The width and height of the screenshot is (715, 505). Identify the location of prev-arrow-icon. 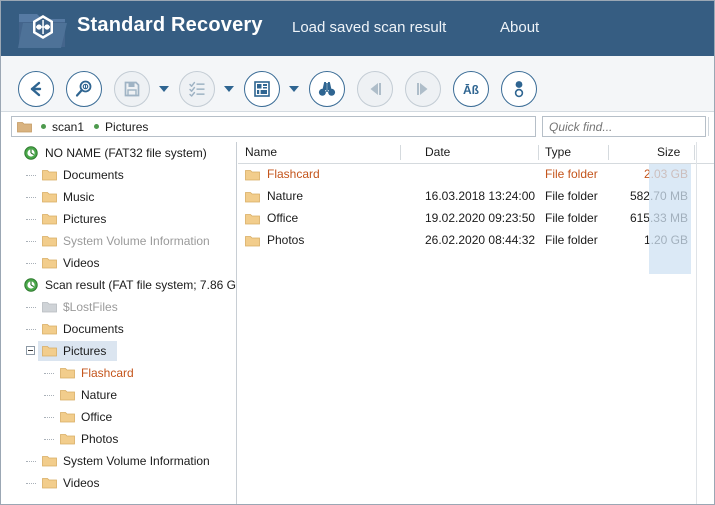
(375, 89).